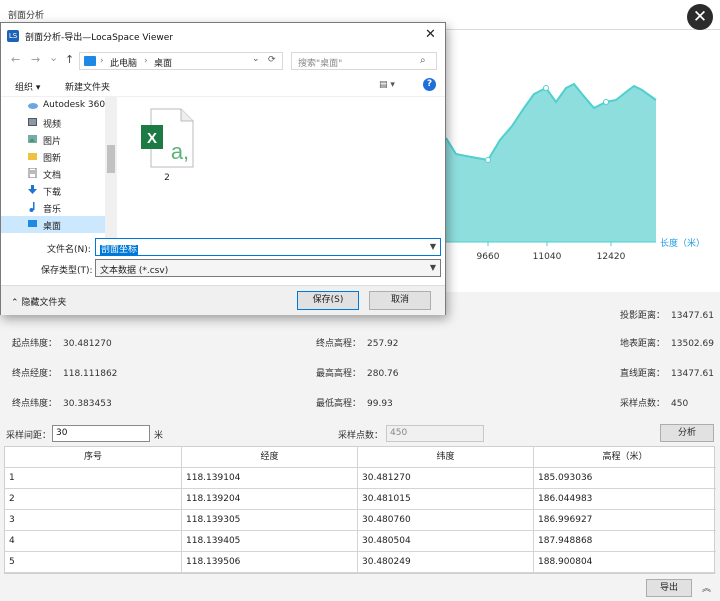 This screenshot has height=601, width=720. What do you see at coordinates (270, 457) in the screenshot?
I see `column-header-longitude: 经度` at bounding box center [270, 457].